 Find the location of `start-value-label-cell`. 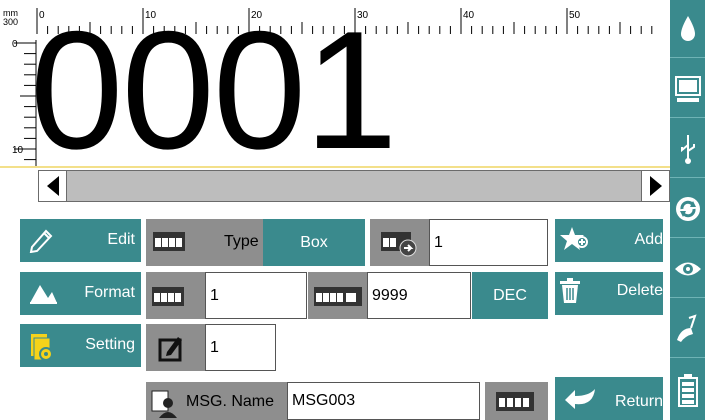

start-value-label-cell is located at coordinates (175, 295).